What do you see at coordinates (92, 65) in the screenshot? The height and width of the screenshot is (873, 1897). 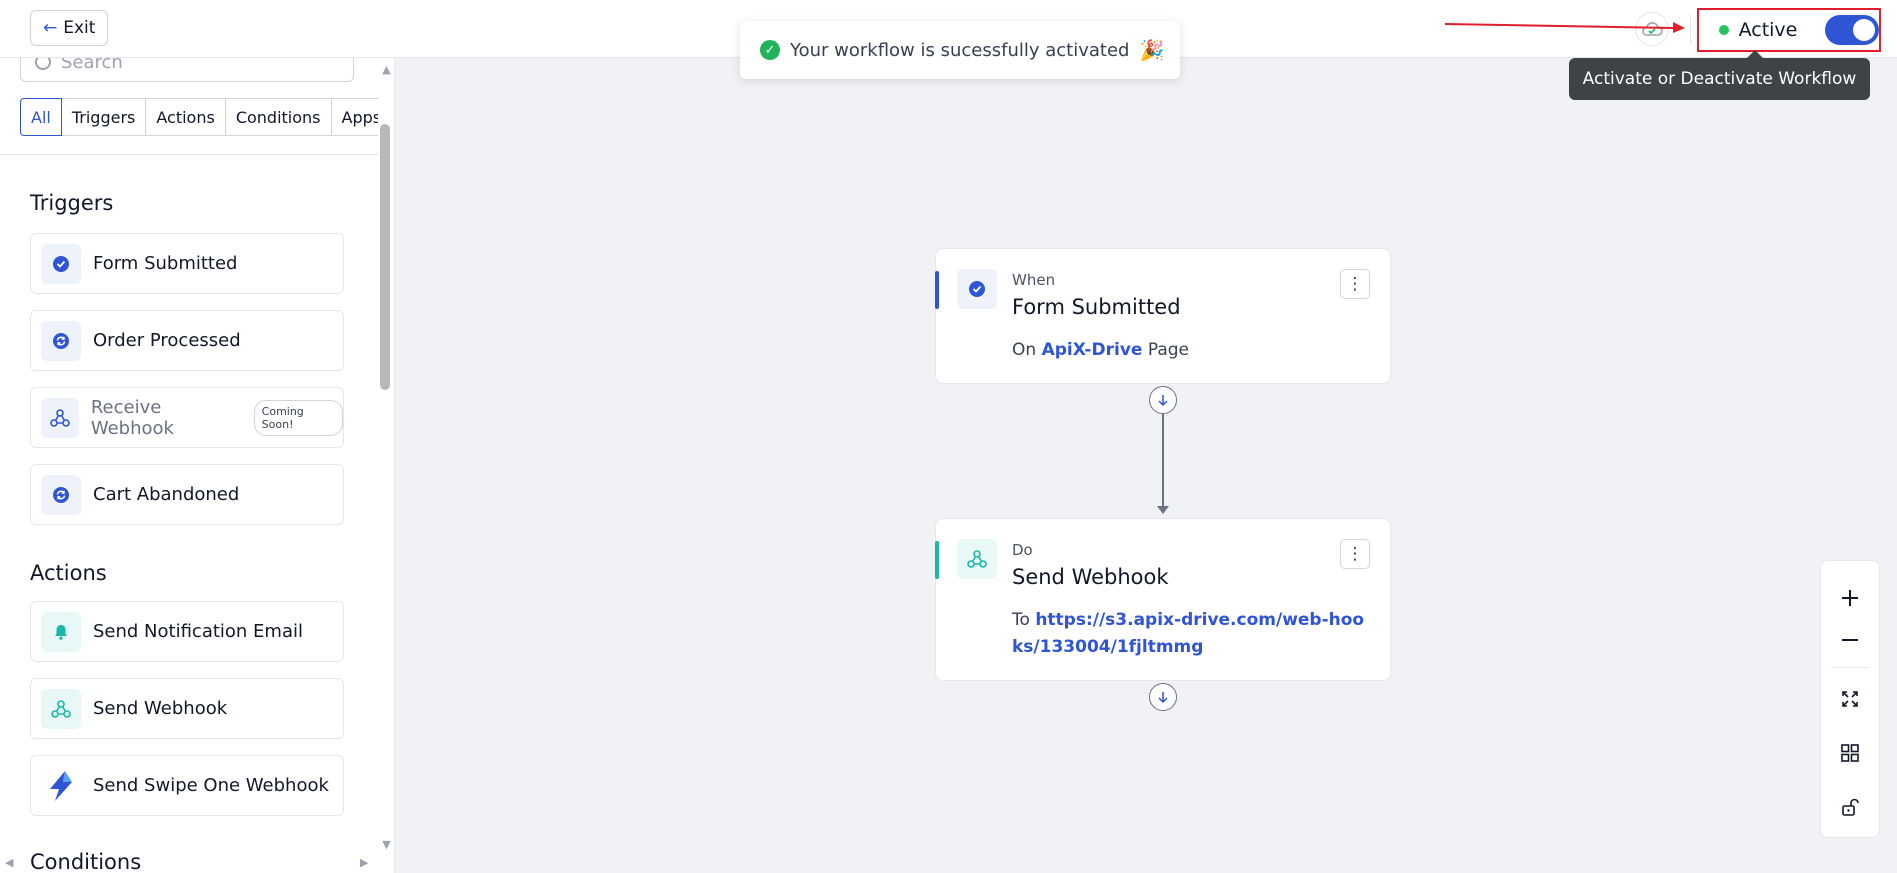 I see `search-placeholder: Search` at bounding box center [92, 65].